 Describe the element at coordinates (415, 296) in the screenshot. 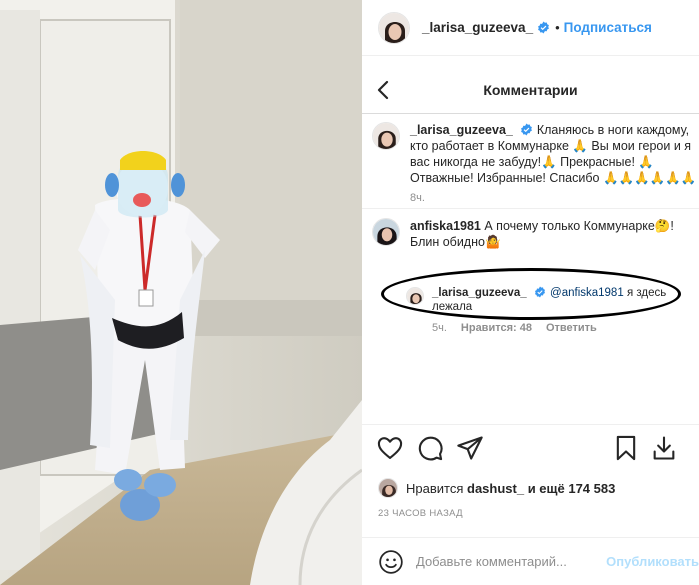

I see `reply-avatar` at that location.